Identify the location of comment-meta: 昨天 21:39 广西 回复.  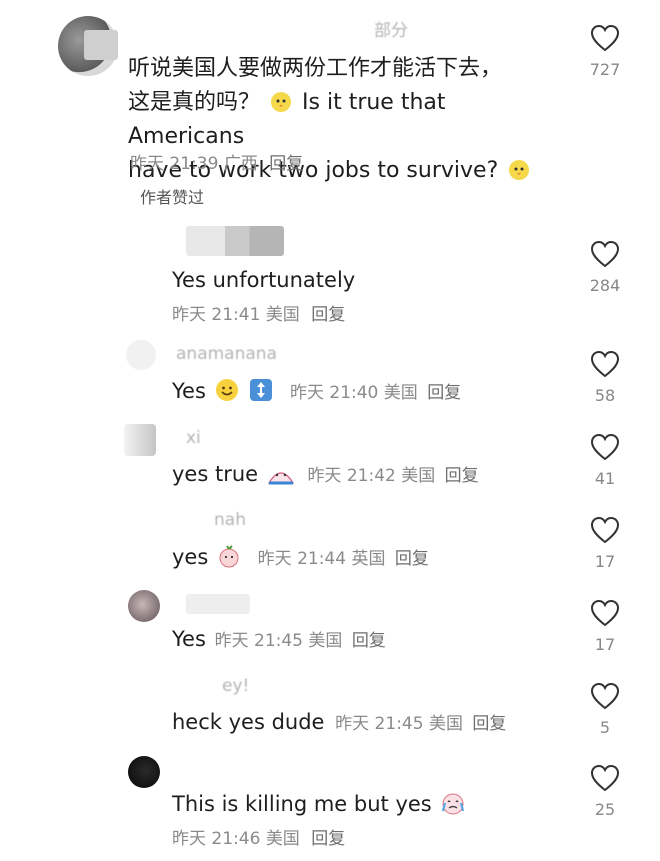
(216, 161).